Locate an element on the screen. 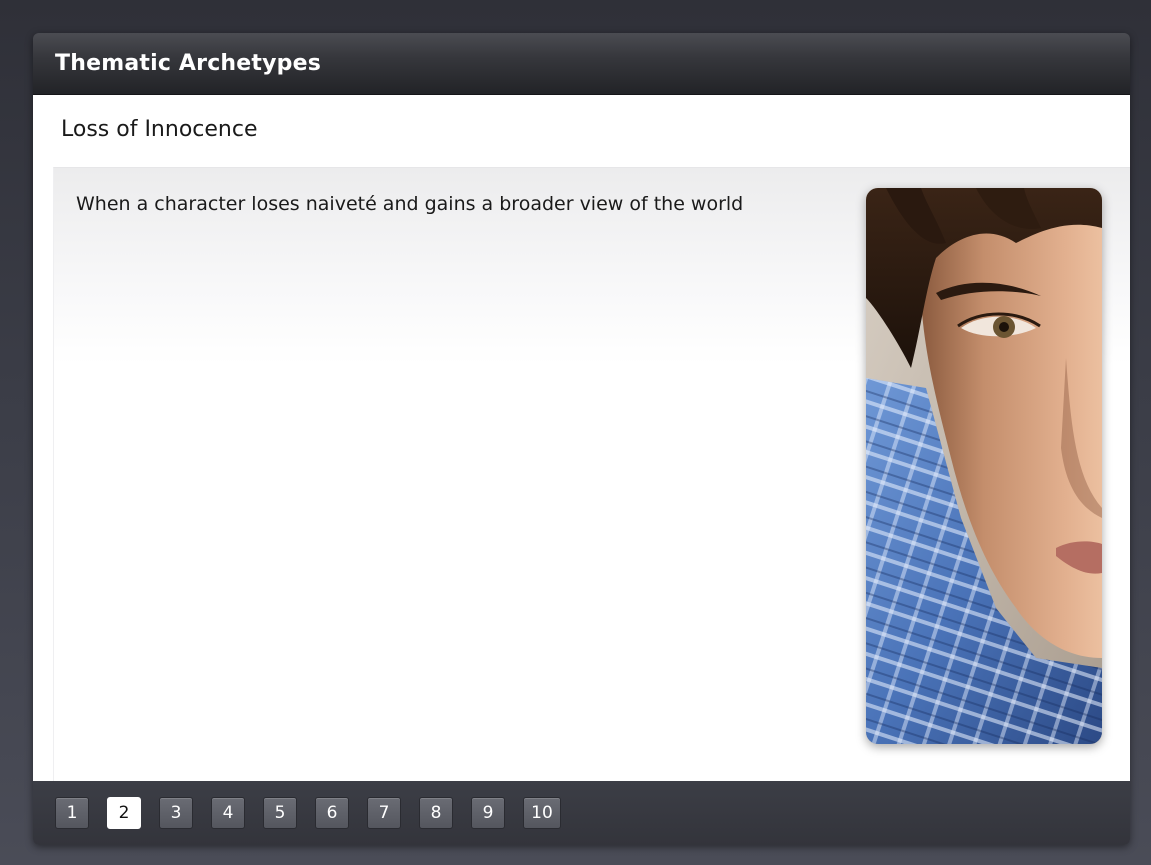 Image resolution: width=1151 pixels, height=865 pixels. page-button-7: 7 is located at coordinates (384, 813).